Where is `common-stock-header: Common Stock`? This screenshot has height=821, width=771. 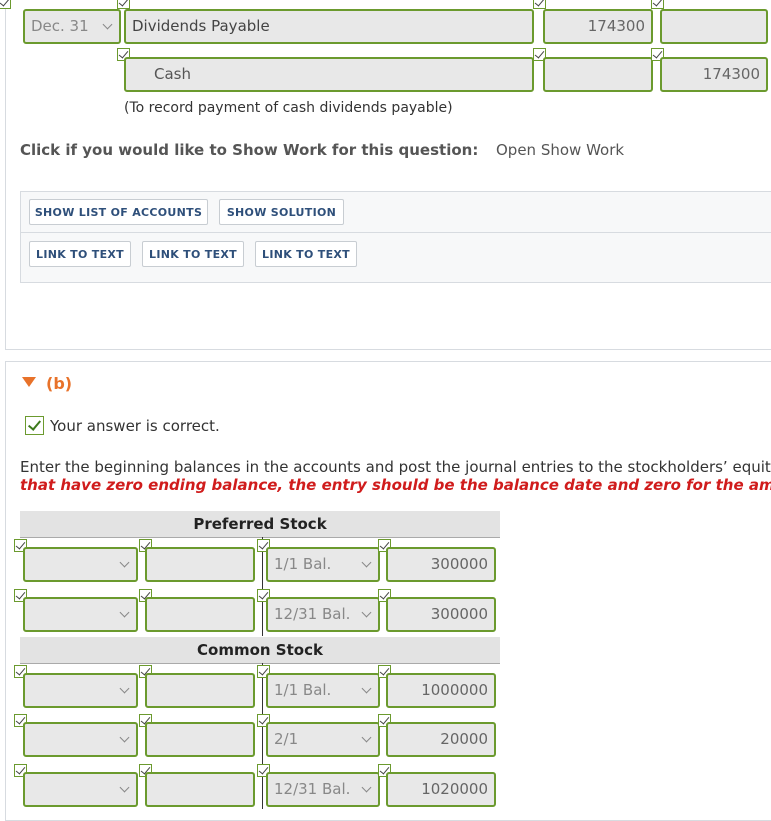
common-stock-header: Common Stock is located at coordinates (260, 650).